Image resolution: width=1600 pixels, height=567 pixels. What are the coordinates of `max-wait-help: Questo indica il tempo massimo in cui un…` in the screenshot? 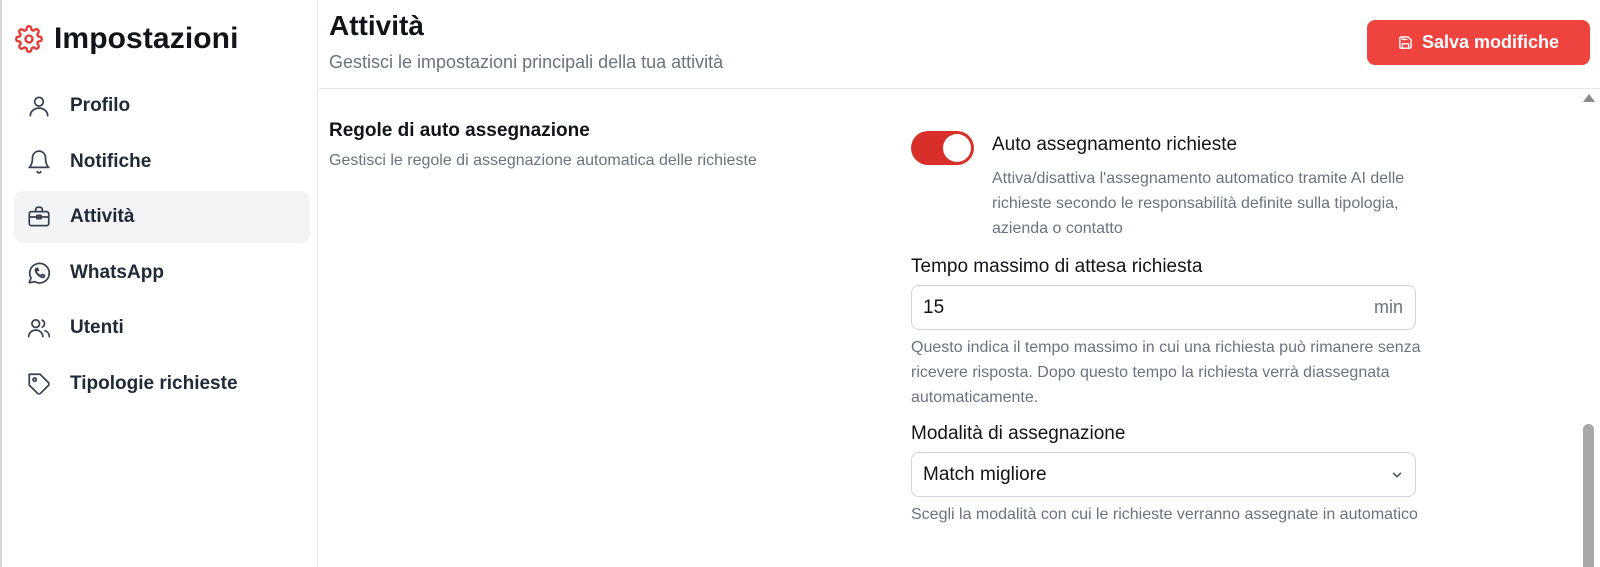 It's located at (1166, 372).